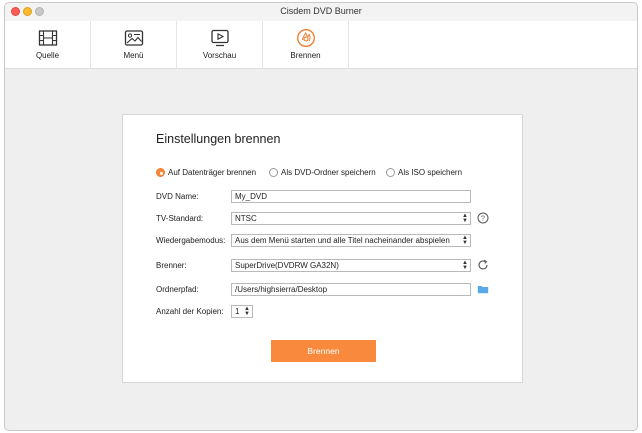 This screenshot has width=642, height=433. Describe the element at coordinates (483, 265) in the screenshot. I see `refresh-icon` at that location.